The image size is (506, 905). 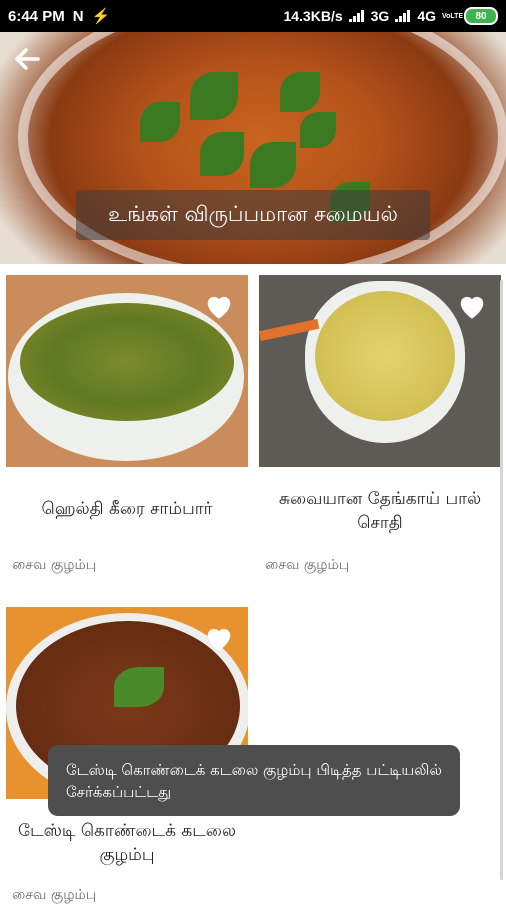 What do you see at coordinates (78, 16) in the screenshot?
I see `notification-icon: N` at bounding box center [78, 16].